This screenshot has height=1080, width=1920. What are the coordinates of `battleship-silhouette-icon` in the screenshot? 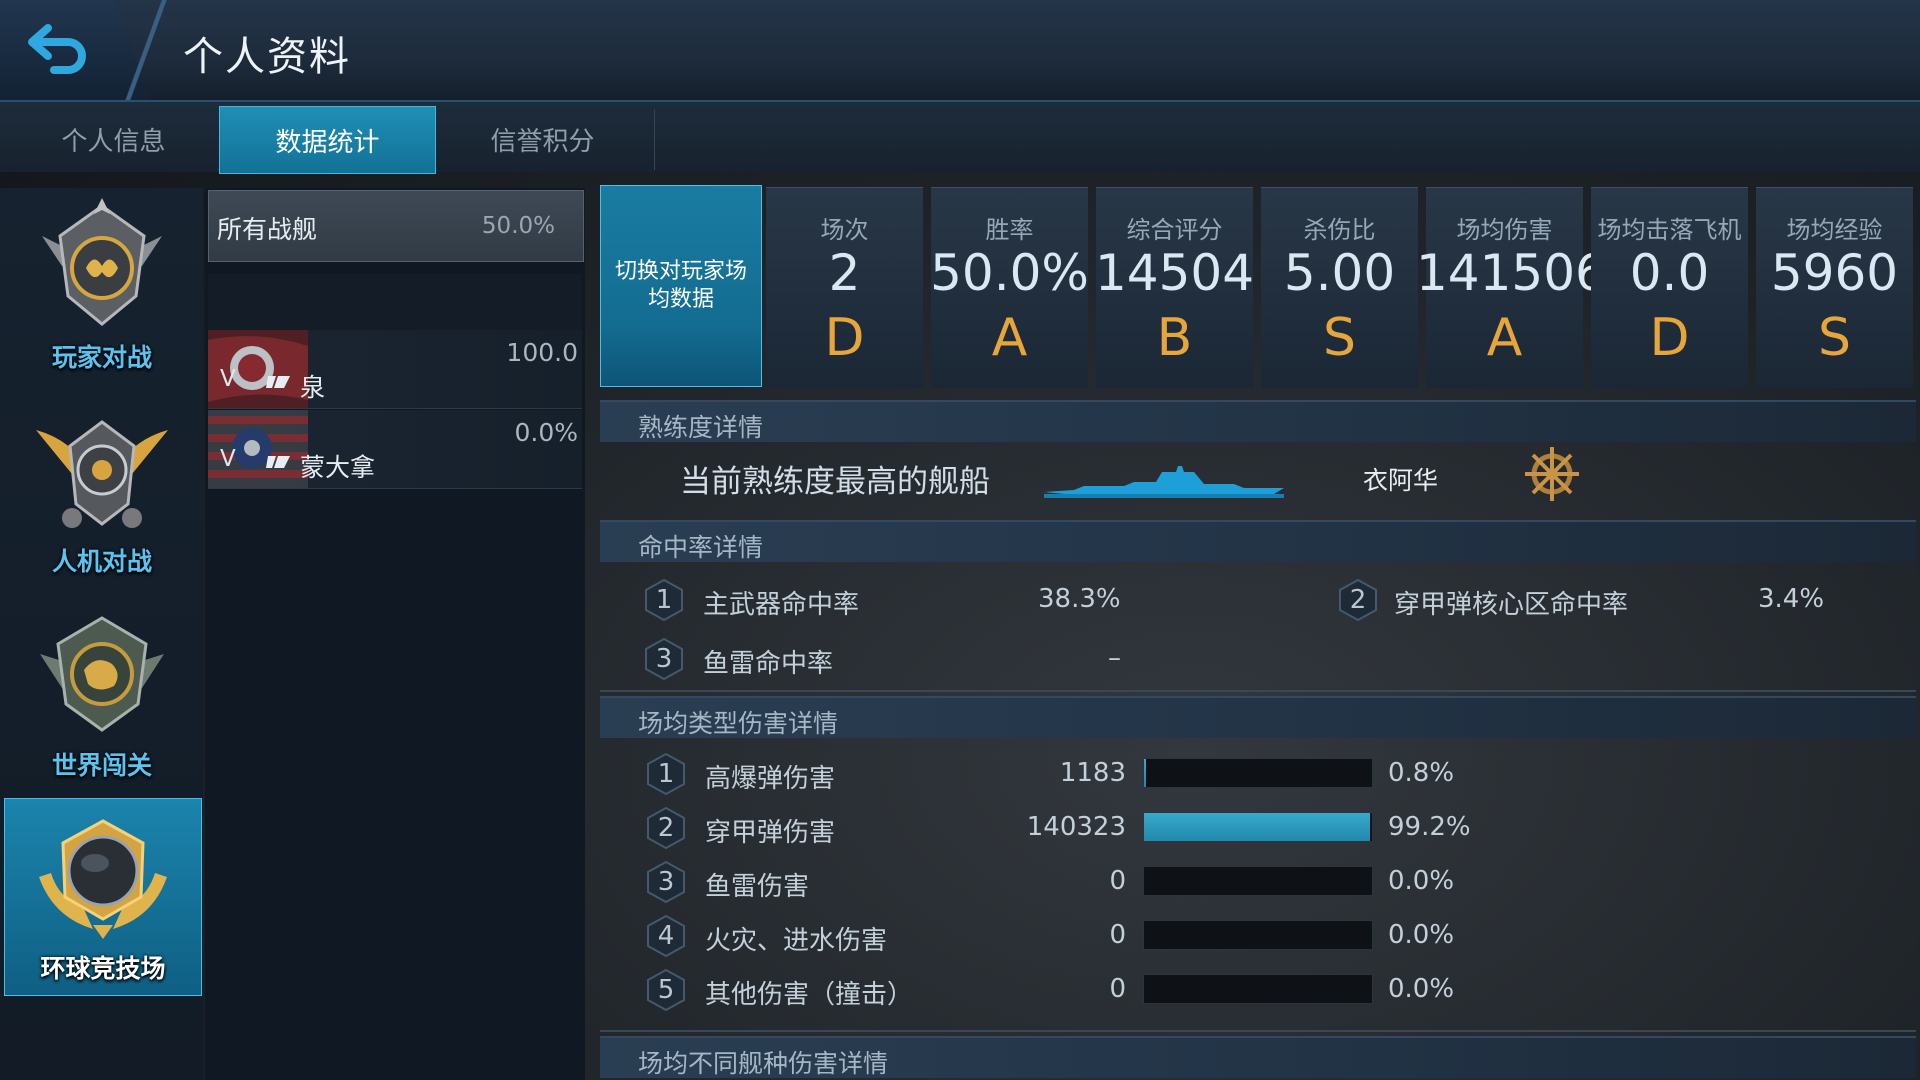 It's located at (1164, 482).